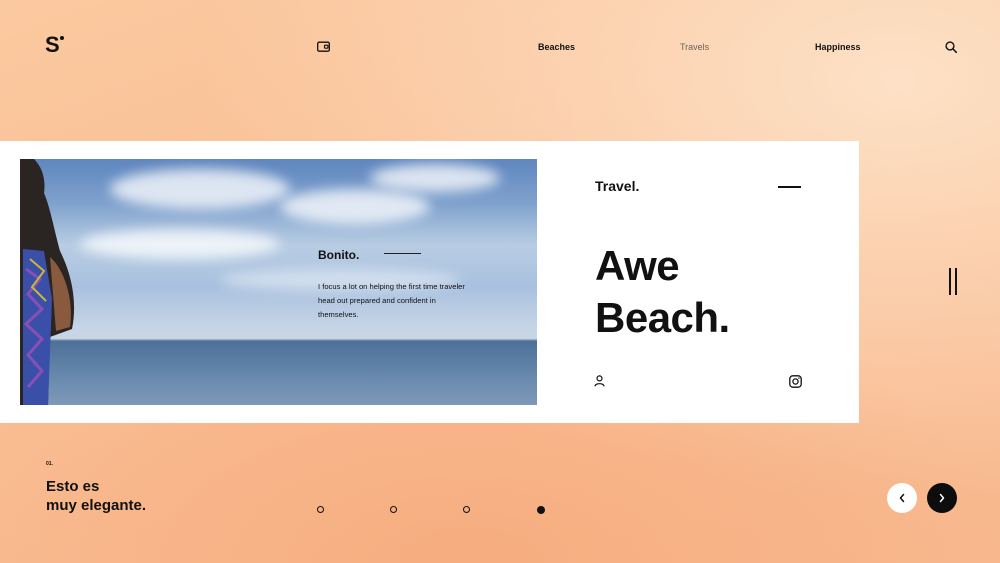  What do you see at coordinates (47, 282) in the screenshot?
I see `person-silhouette` at bounding box center [47, 282].